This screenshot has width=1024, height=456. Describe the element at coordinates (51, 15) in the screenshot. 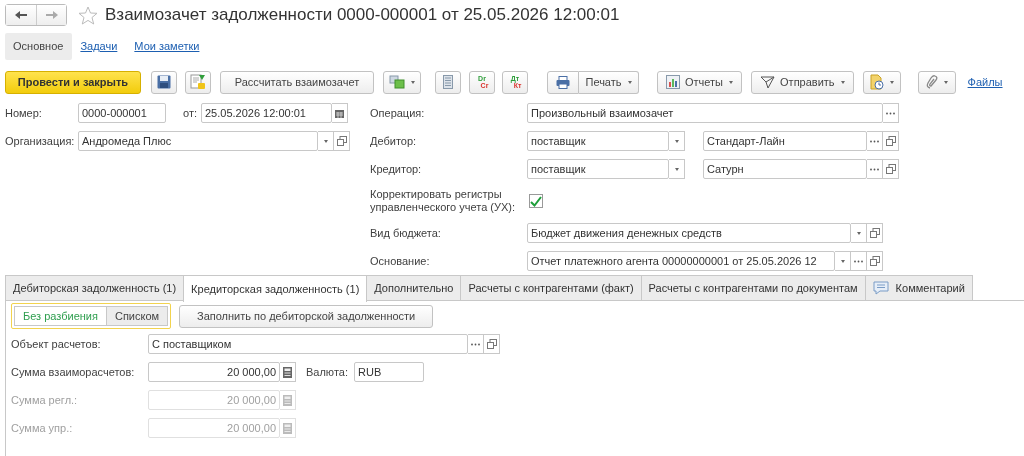

I see `forward-arrow-icon` at that location.